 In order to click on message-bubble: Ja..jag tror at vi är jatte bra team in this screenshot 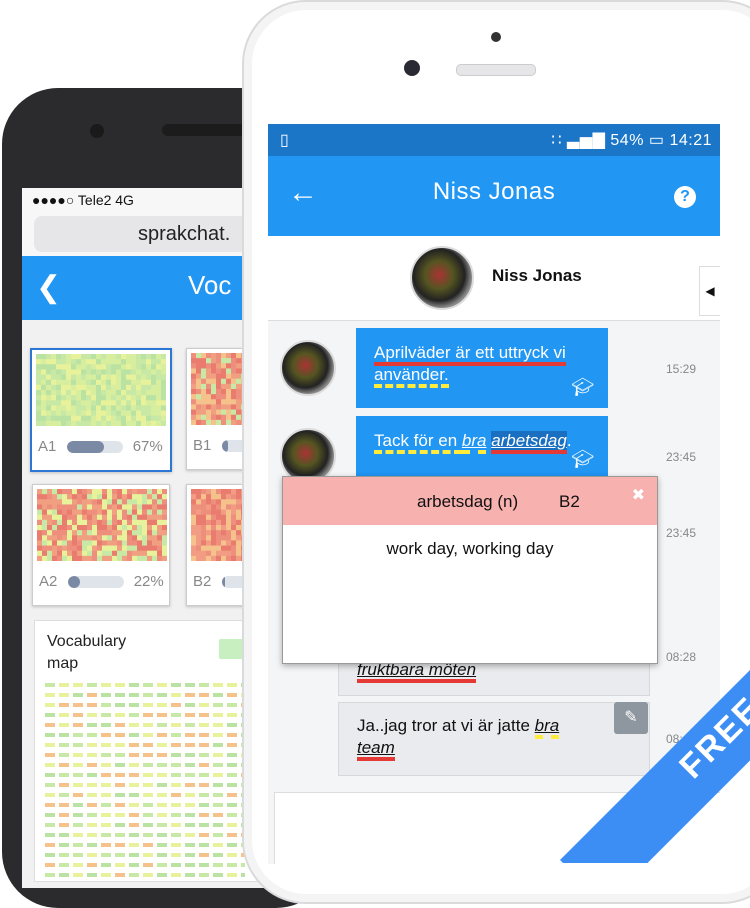, I will do `click(494, 739)`.